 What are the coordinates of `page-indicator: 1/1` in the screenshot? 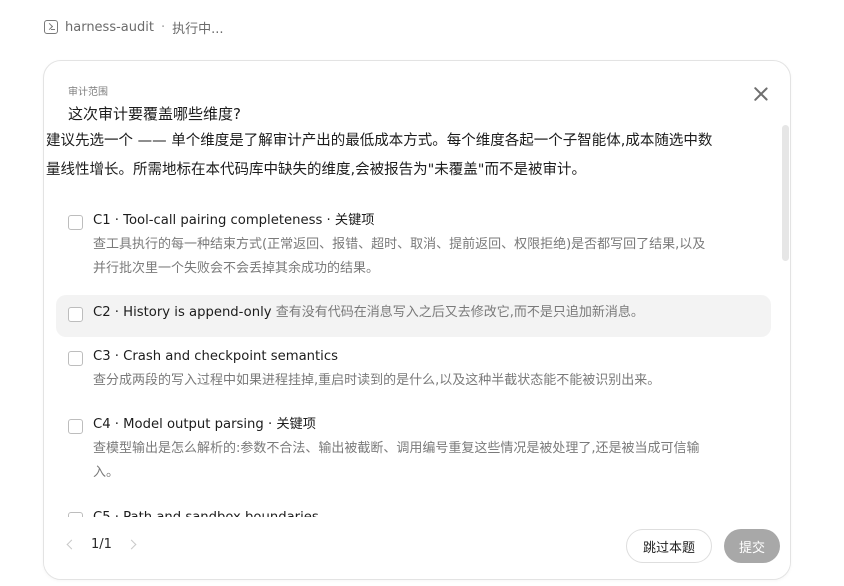 It's located at (101, 544).